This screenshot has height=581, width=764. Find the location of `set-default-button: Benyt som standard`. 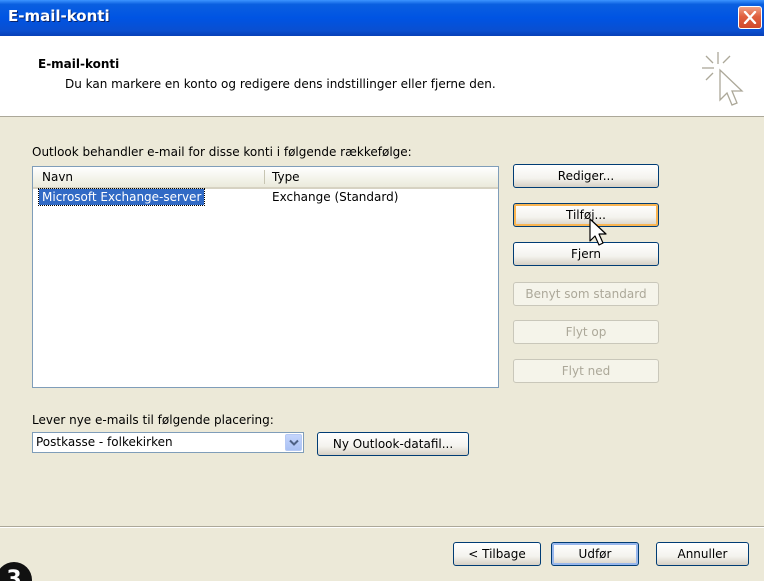

set-default-button: Benyt som standard is located at coordinates (586, 294).